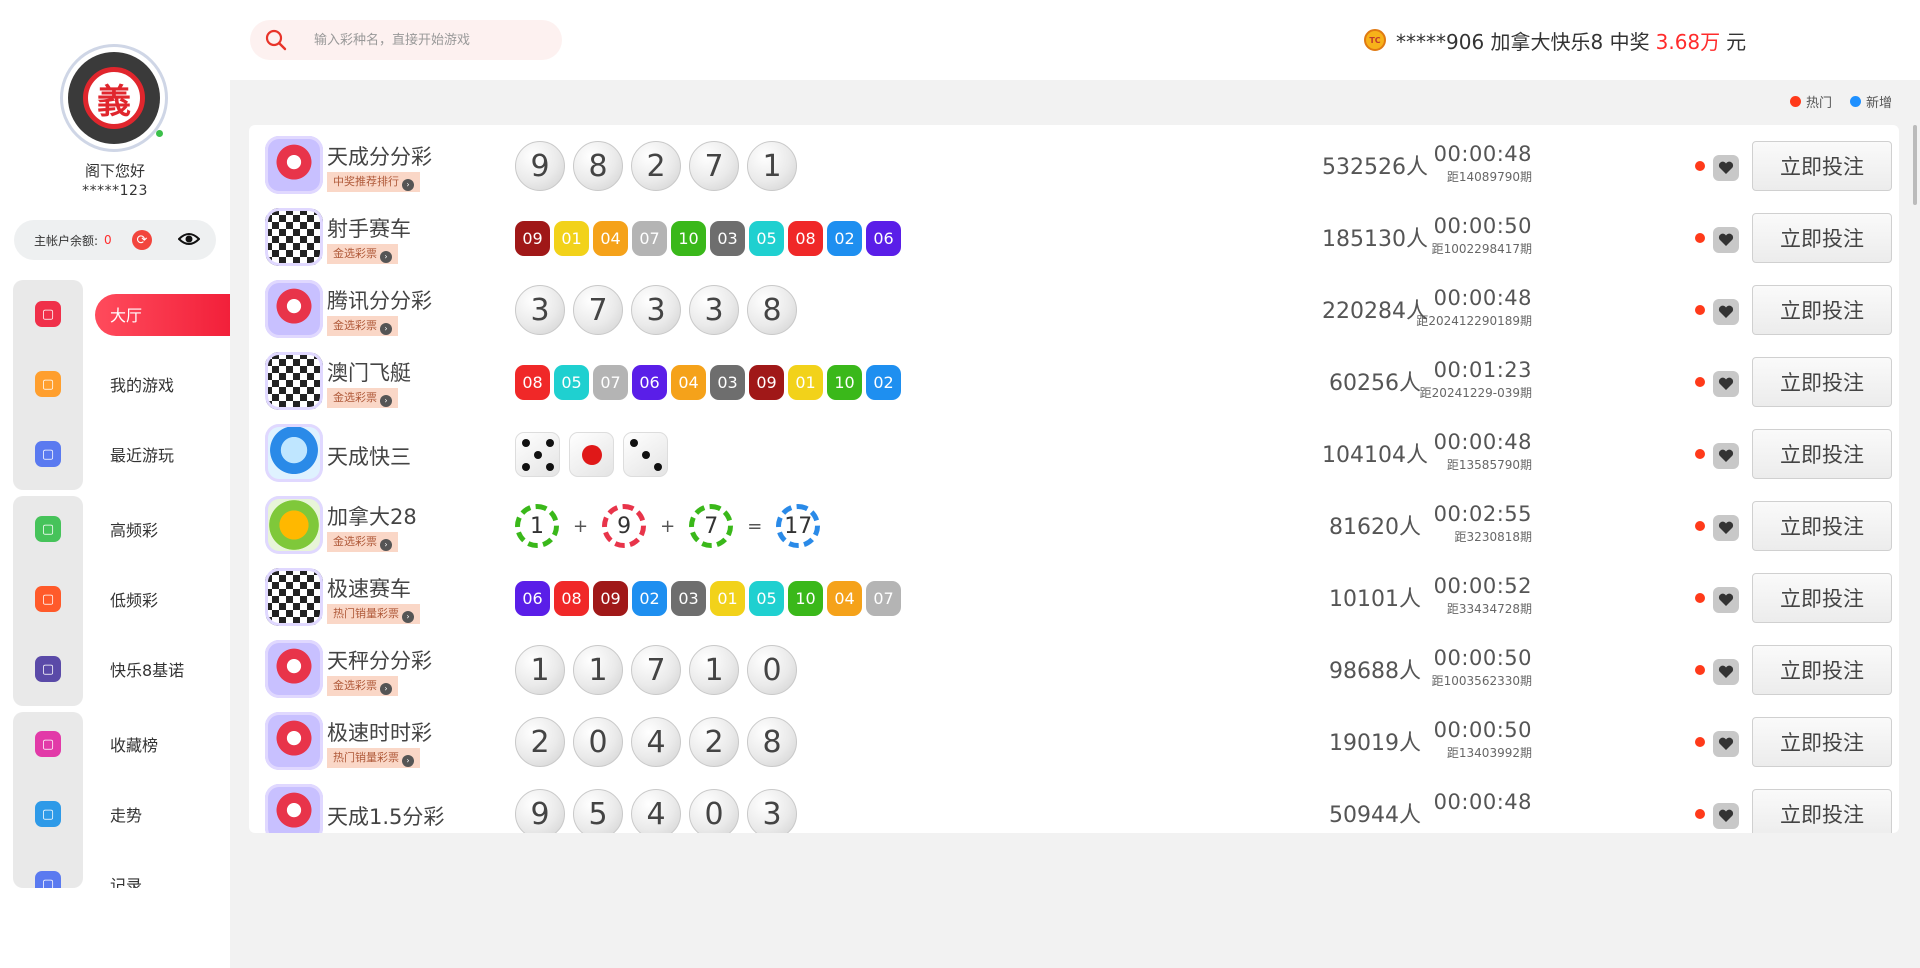 The height and width of the screenshot is (968, 1920). Describe the element at coordinates (1818, 103) in the screenshot. I see `legend-hot: 热门` at that location.